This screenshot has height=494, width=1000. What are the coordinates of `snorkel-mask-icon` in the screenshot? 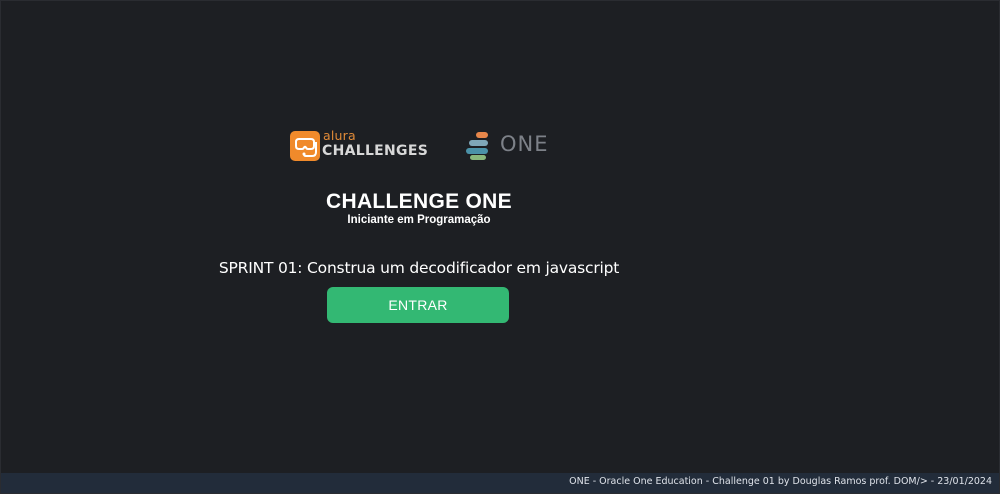 It's located at (305, 146).